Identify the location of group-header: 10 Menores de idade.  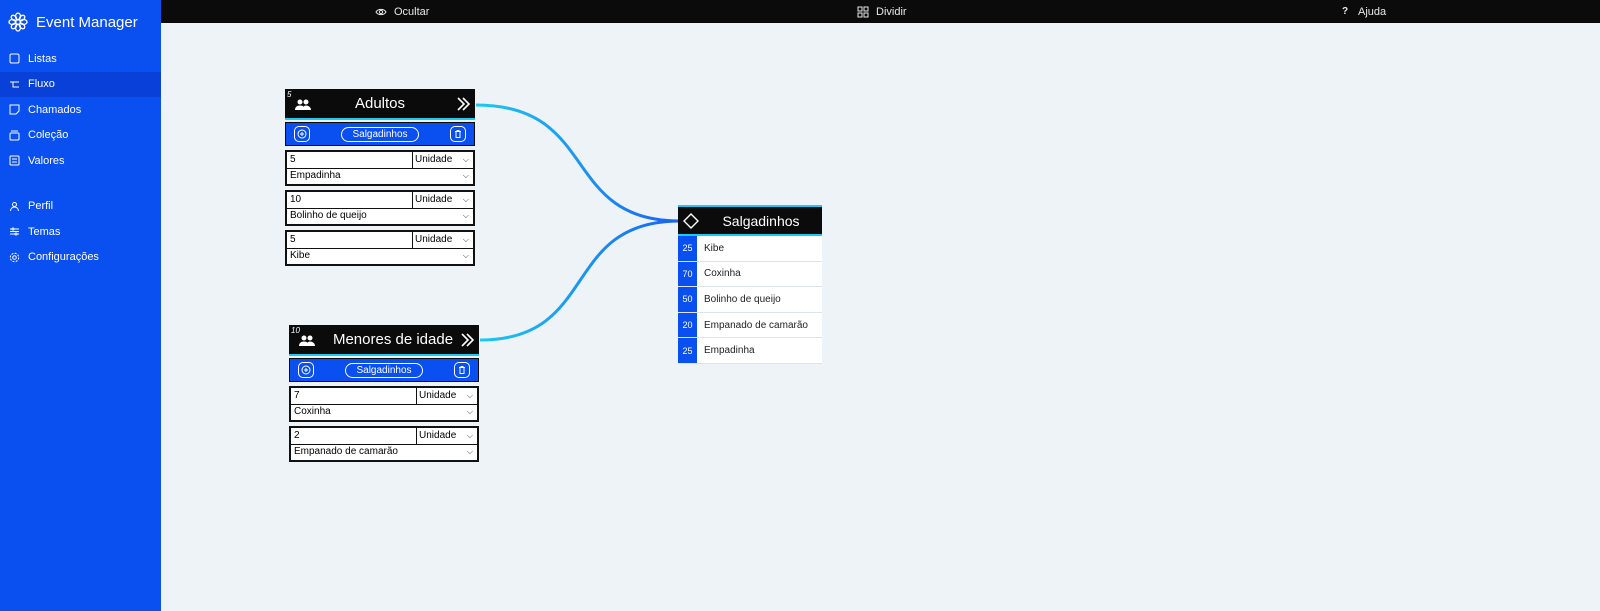
(384, 340).